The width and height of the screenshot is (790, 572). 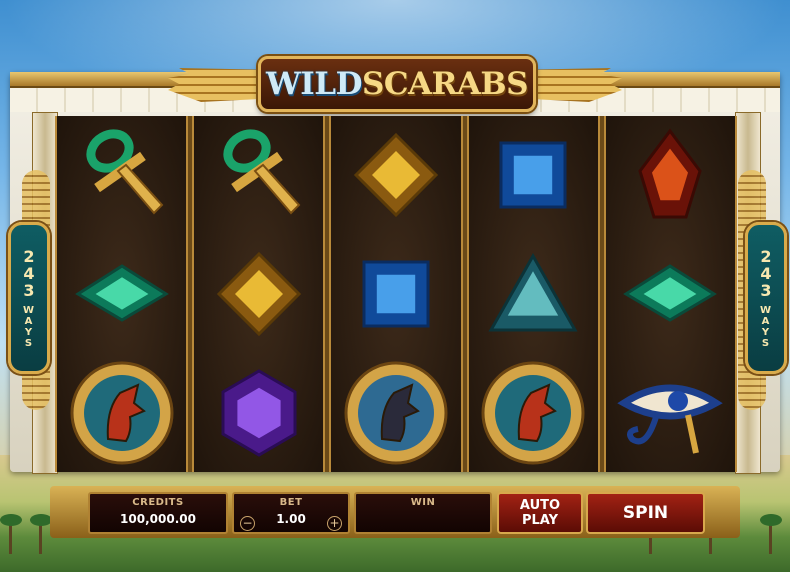 I want to click on red-gem-icon, so click(x=670, y=175).